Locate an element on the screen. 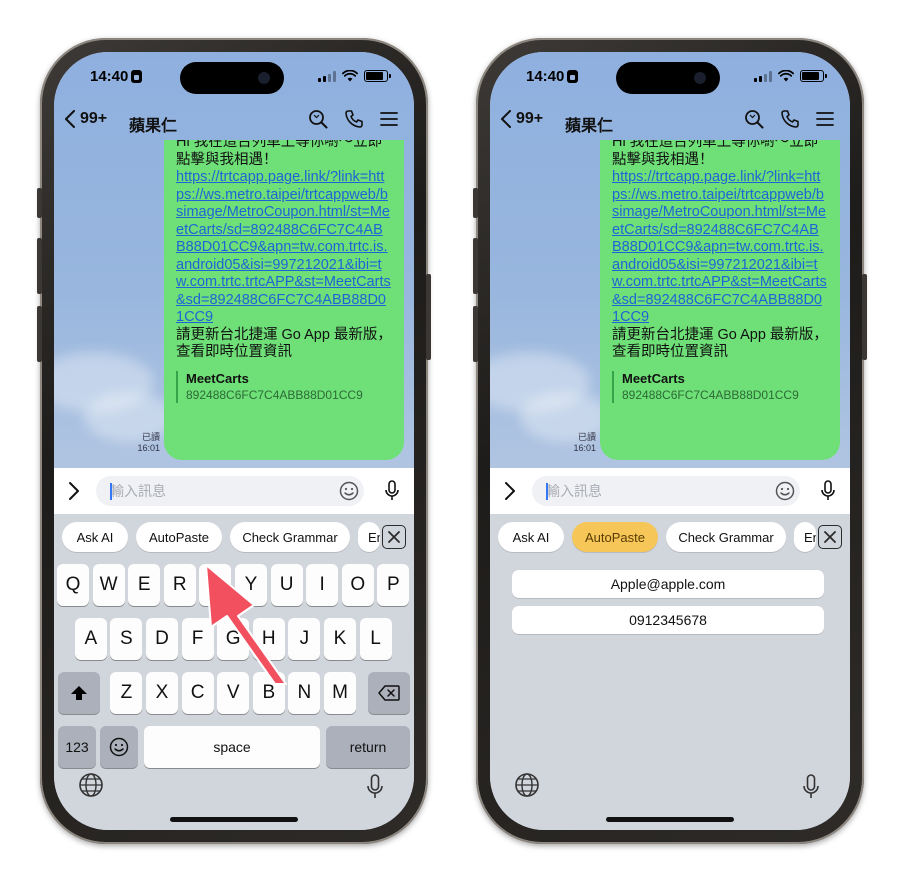 Image resolution: width=900 pixels, height=879 pixels. autopaste-item-phone: 0912345678 is located at coordinates (668, 620).